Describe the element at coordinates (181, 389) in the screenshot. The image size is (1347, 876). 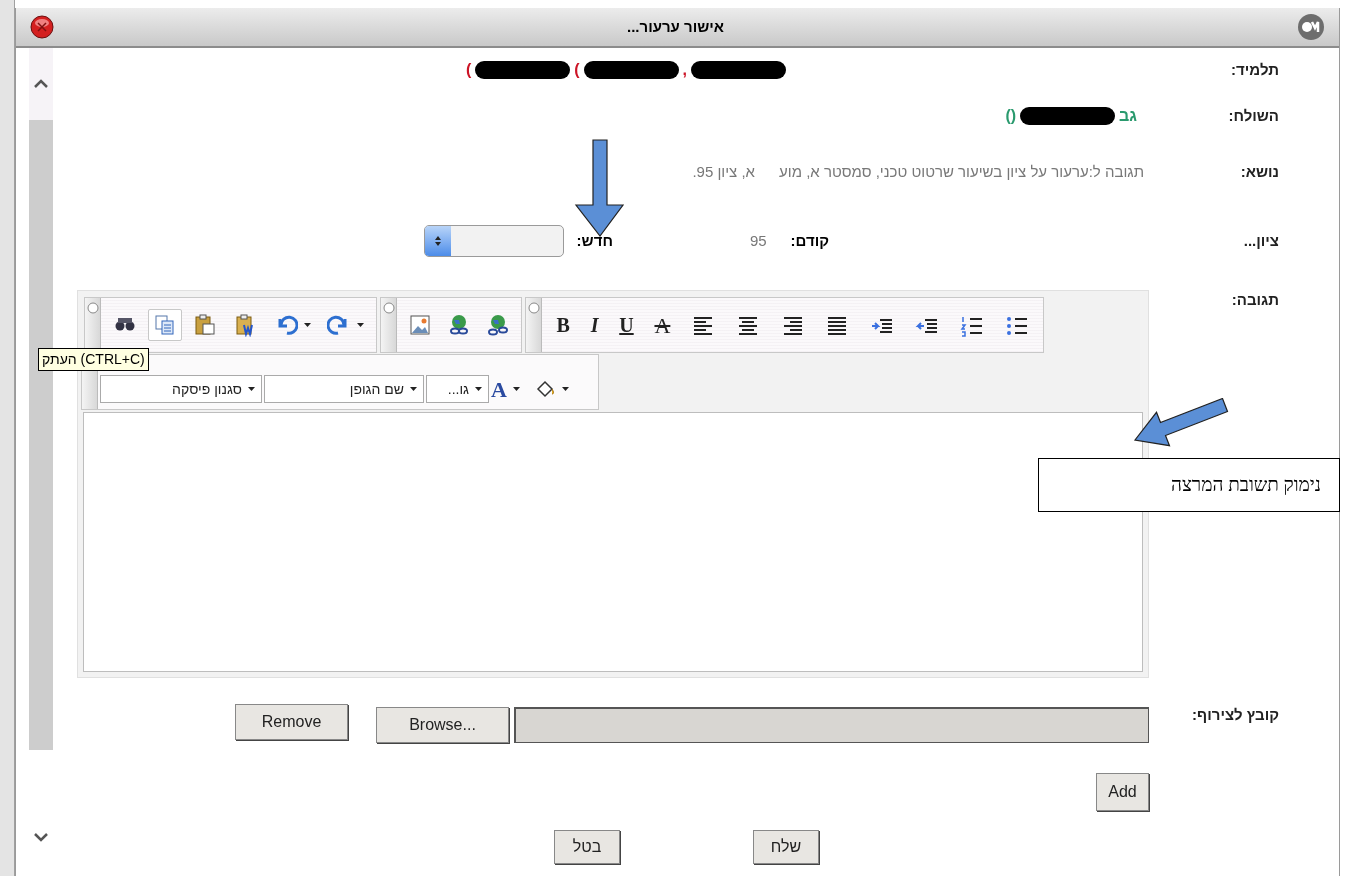
I see `dropdown: סגנון פיסקה` at that location.